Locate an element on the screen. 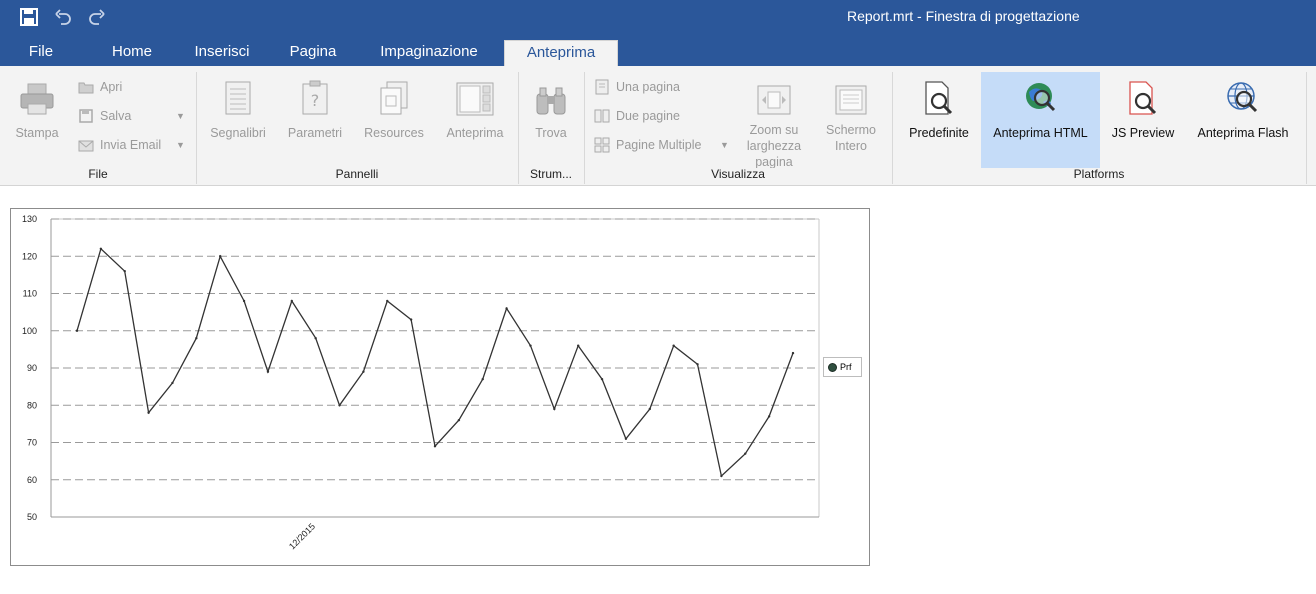  salva-dropdown-icon: ▼ is located at coordinates (180, 116).